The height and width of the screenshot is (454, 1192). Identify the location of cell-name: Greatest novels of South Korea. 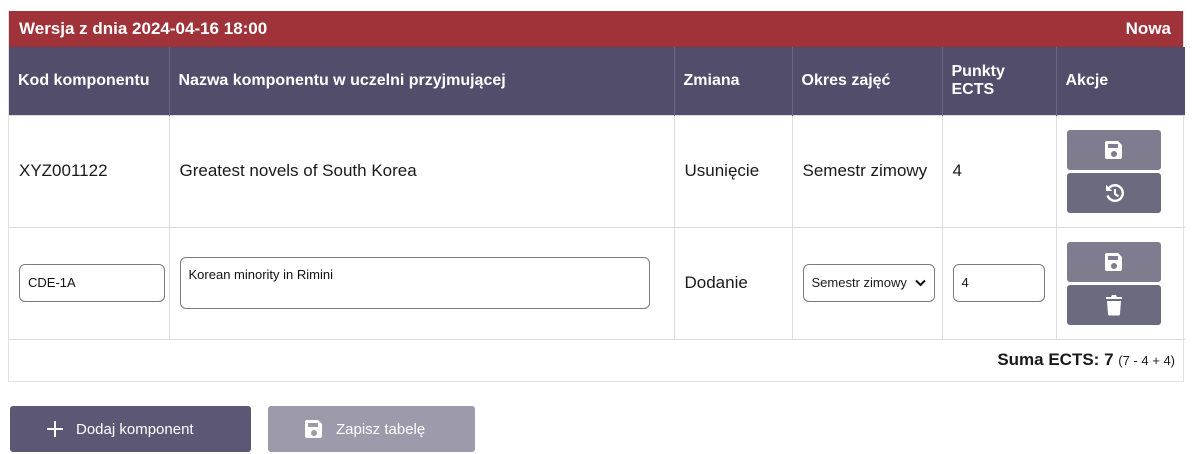
(422, 170).